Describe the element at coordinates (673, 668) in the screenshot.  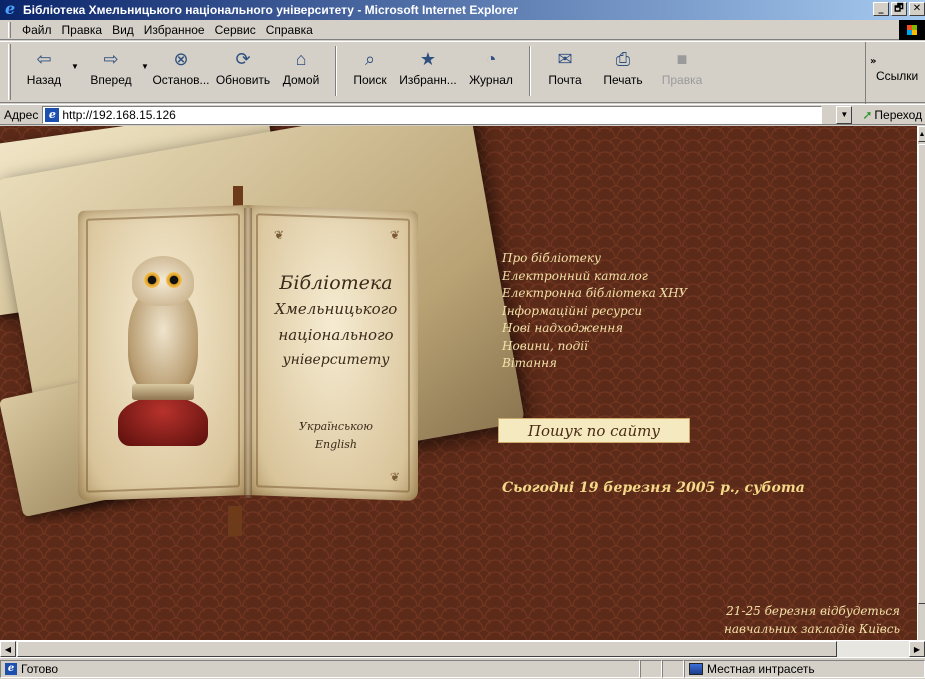
I see `status-pane-empty` at that location.